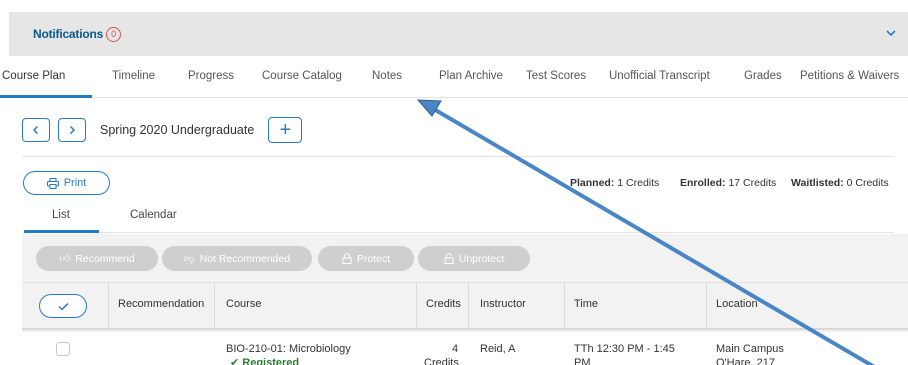 The width and height of the screenshot is (908, 365). Describe the element at coordinates (265, 361) in the screenshot. I see `registration-status: ✔ Registered` at that location.